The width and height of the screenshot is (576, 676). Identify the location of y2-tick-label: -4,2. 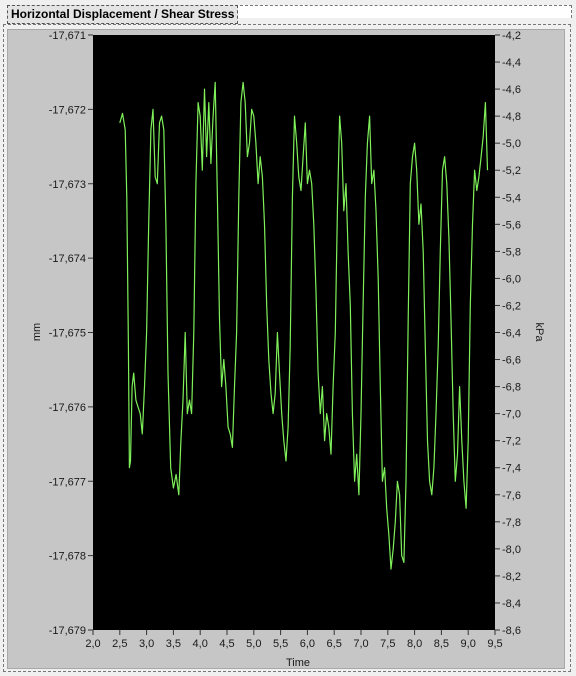
(511, 36).